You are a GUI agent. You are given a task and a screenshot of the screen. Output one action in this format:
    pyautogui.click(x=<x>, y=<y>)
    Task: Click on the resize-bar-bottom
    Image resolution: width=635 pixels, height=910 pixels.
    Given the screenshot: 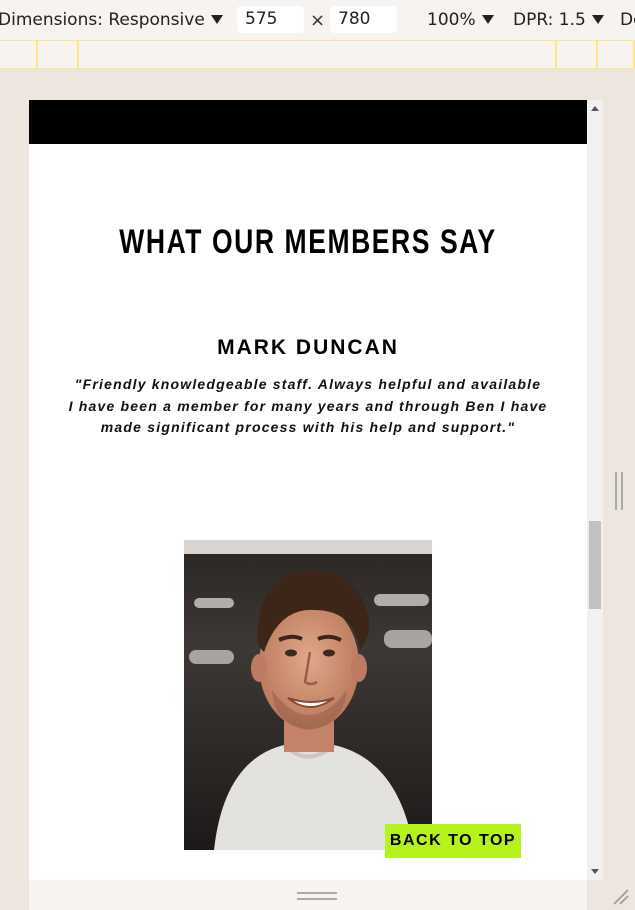 What is the action you would take?
    pyautogui.click(x=308, y=895)
    